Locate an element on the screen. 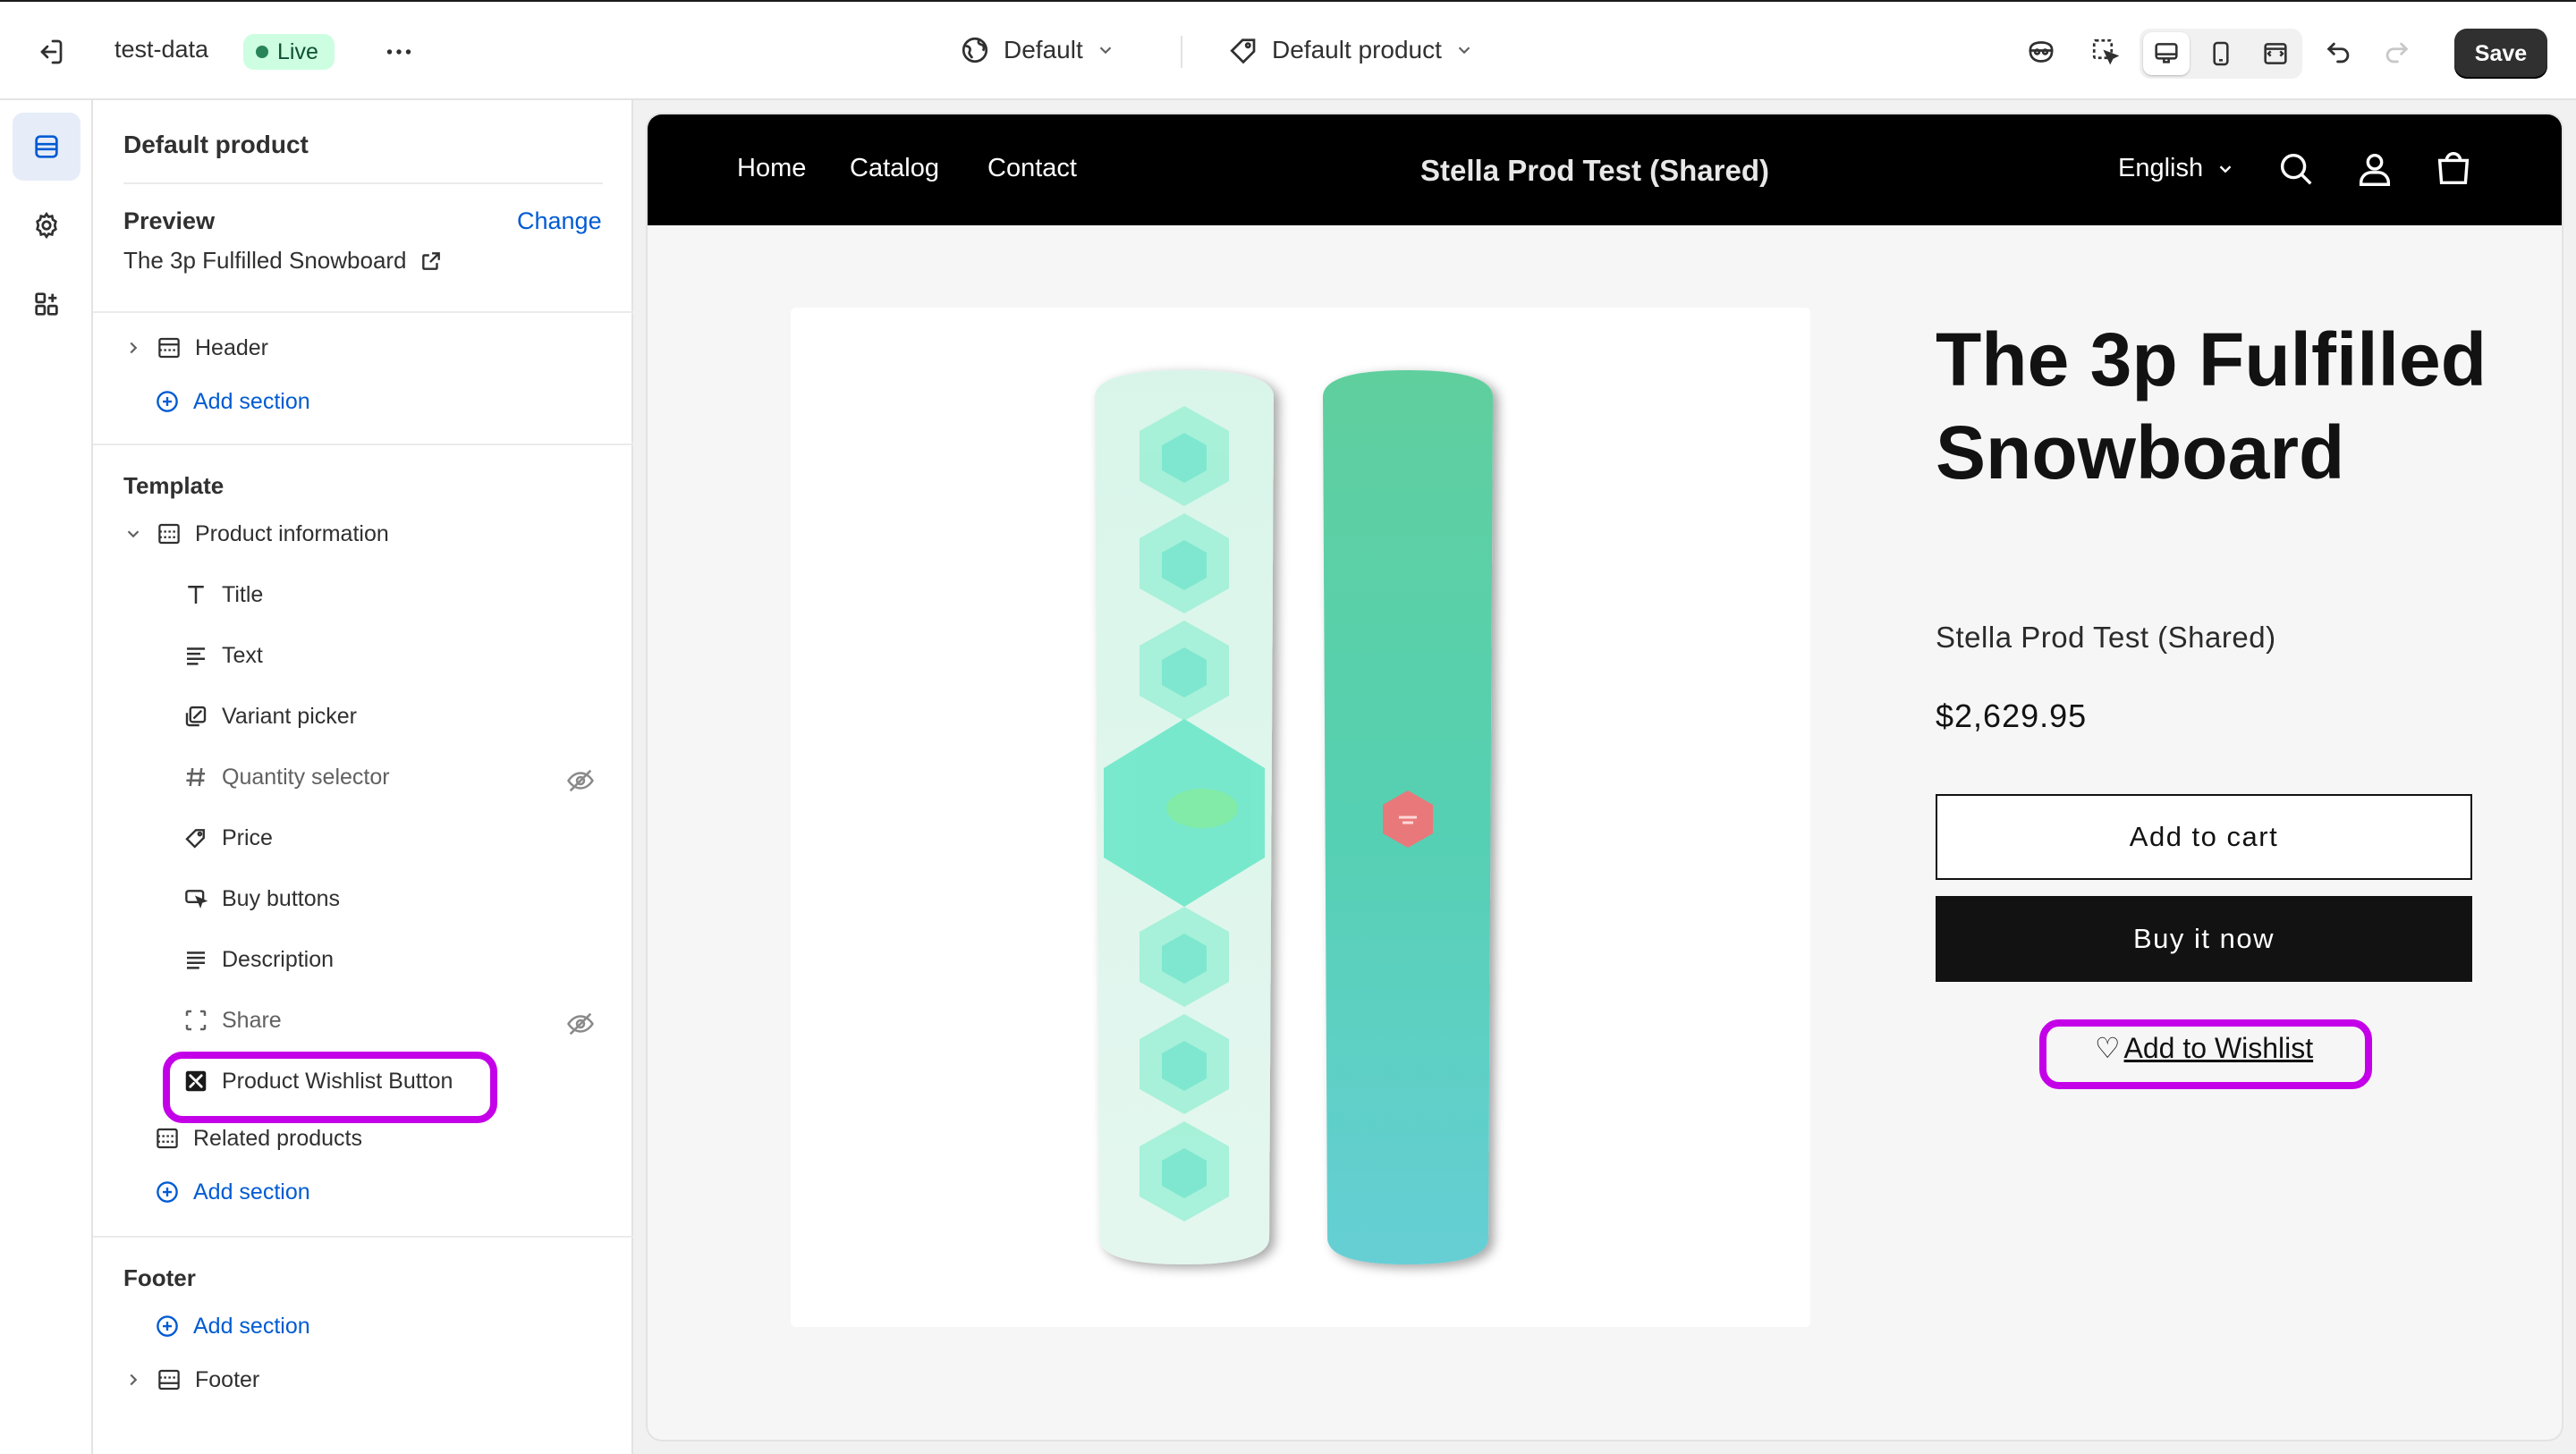 This screenshot has width=2576, height=1454. theme-settings-tab is located at coordinates (46, 225).